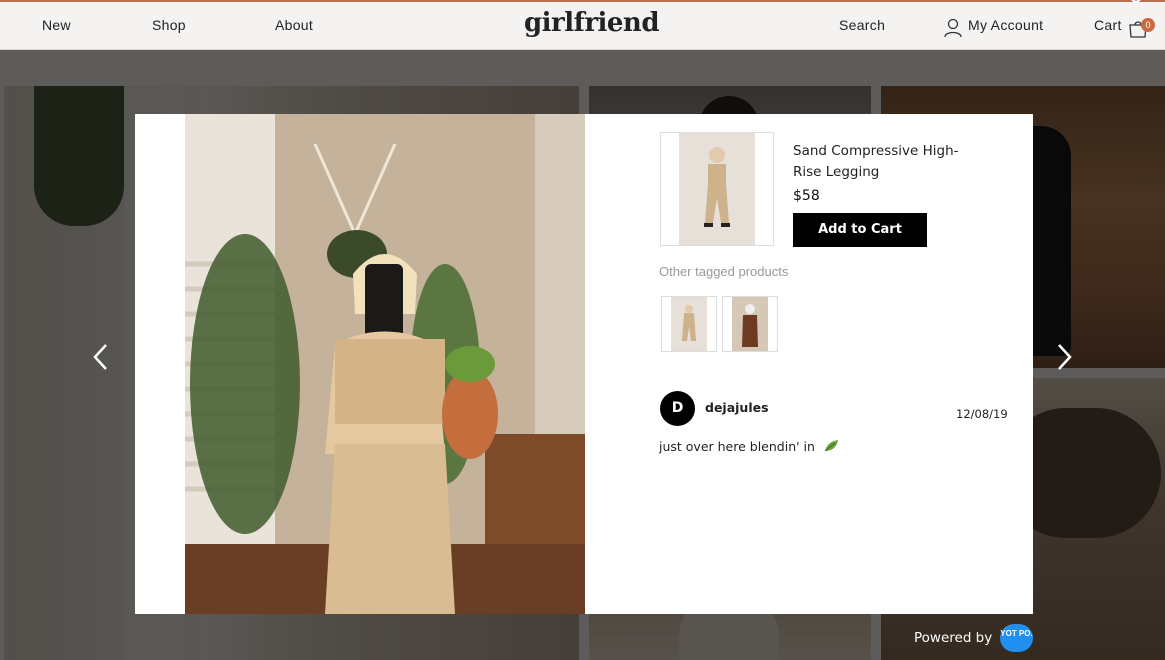  Describe the element at coordinates (953, 638) in the screenshot. I see `powered-by-label: Powered by` at that location.